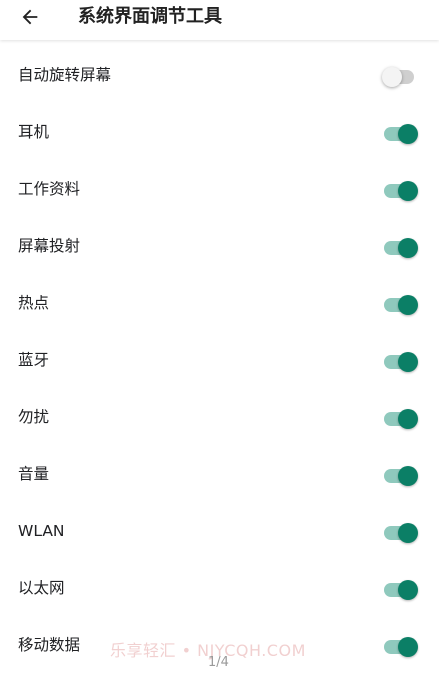 This screenshot has width=439, height=674. What do you see at coordinates (65, 75) in the screenshot?
I see `list-item-label: 自动旋转屏幕` at bounding box center [65, 75].